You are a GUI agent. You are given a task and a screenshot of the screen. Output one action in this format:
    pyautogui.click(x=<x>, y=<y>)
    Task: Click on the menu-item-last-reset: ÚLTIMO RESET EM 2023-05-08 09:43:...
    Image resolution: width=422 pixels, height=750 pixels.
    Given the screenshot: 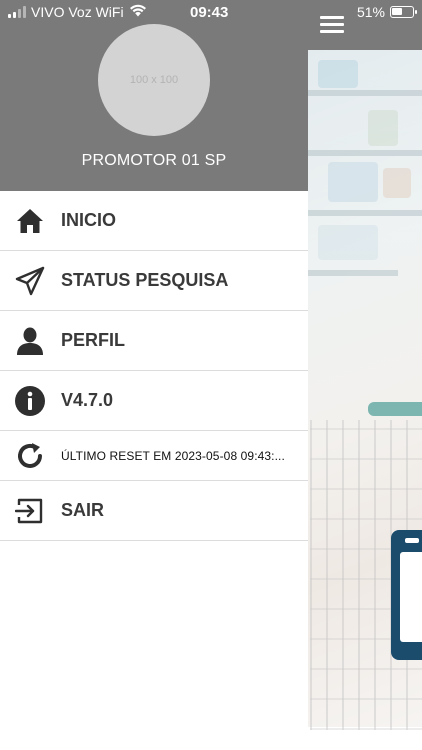 What is the action you would take?
    pyautogui.click(x=154, y=456)
    